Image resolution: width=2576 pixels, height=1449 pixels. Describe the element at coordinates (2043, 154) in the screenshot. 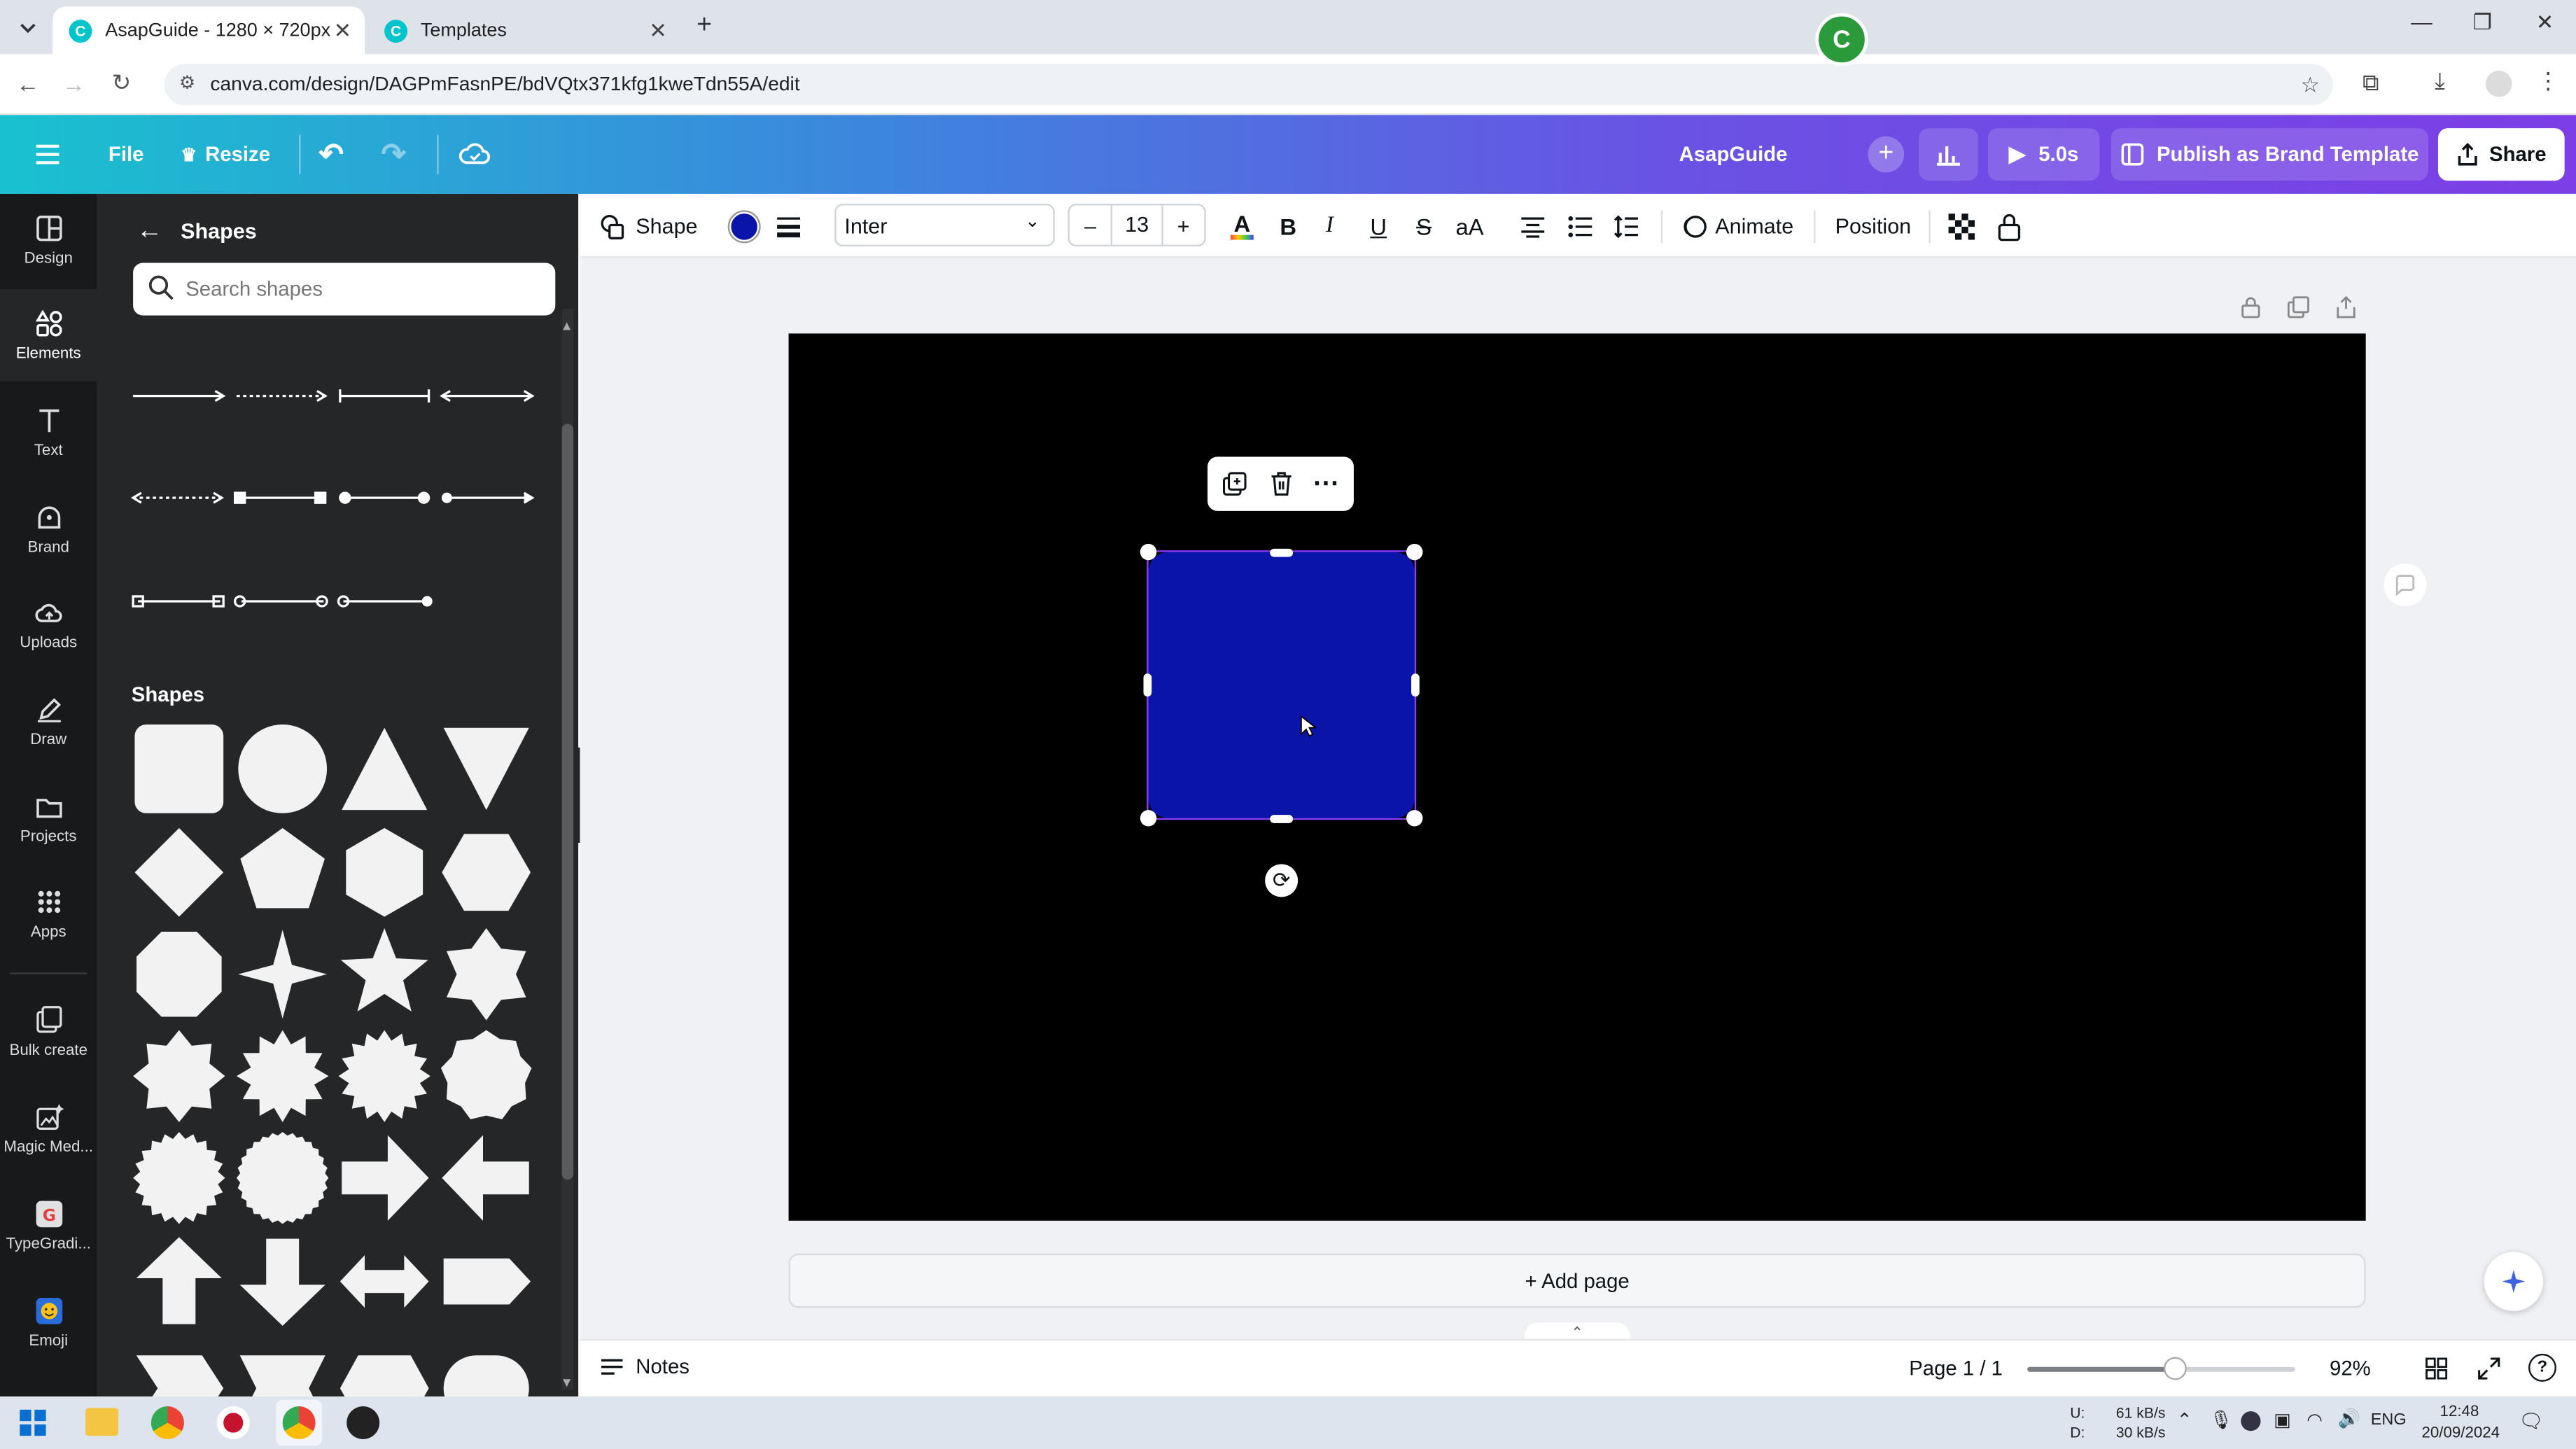

I see `present-play-button: ▶ 5.0s` at that location.